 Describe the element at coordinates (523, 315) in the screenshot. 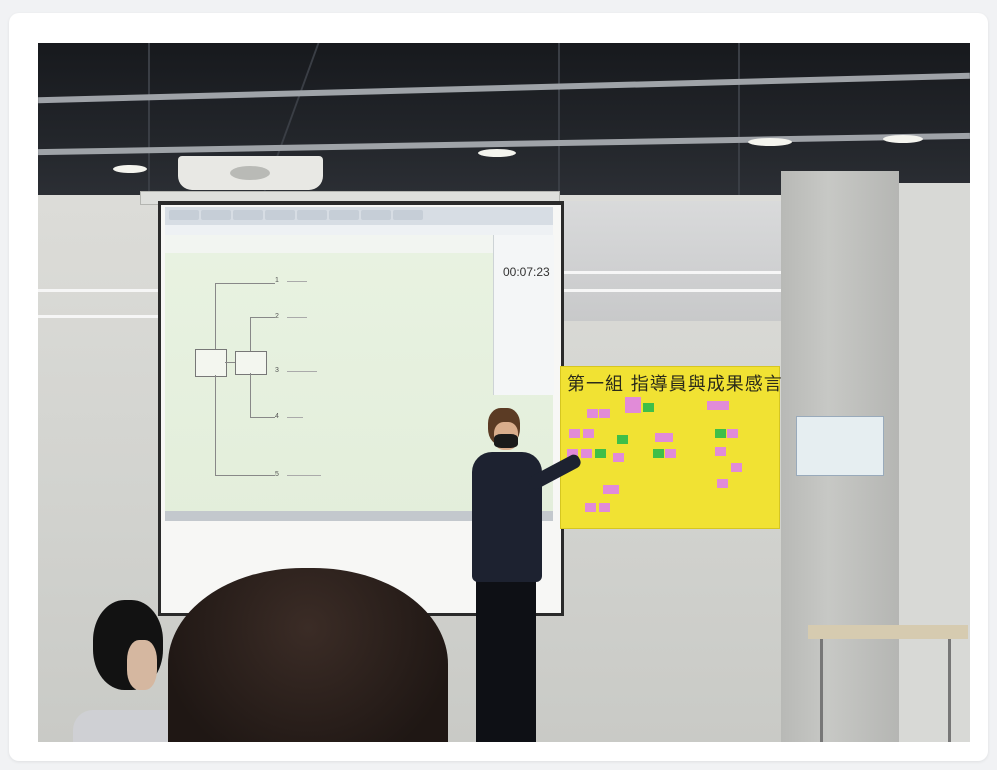

I see `side-panel` at that location.